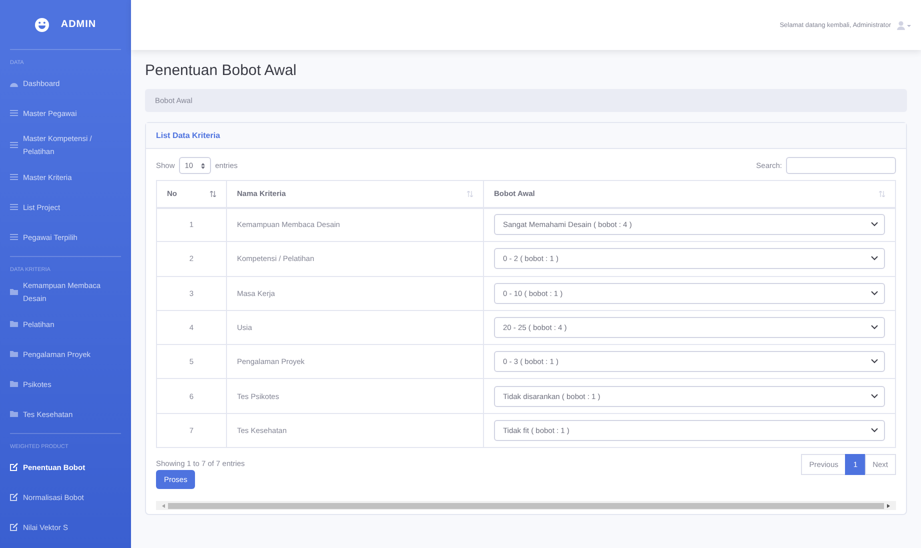 The height and width of the screenshot is (548, 921). Describe the element at coordinates (78, 24) in the screenshot. I see `brand-name: ADMIN` at that location.